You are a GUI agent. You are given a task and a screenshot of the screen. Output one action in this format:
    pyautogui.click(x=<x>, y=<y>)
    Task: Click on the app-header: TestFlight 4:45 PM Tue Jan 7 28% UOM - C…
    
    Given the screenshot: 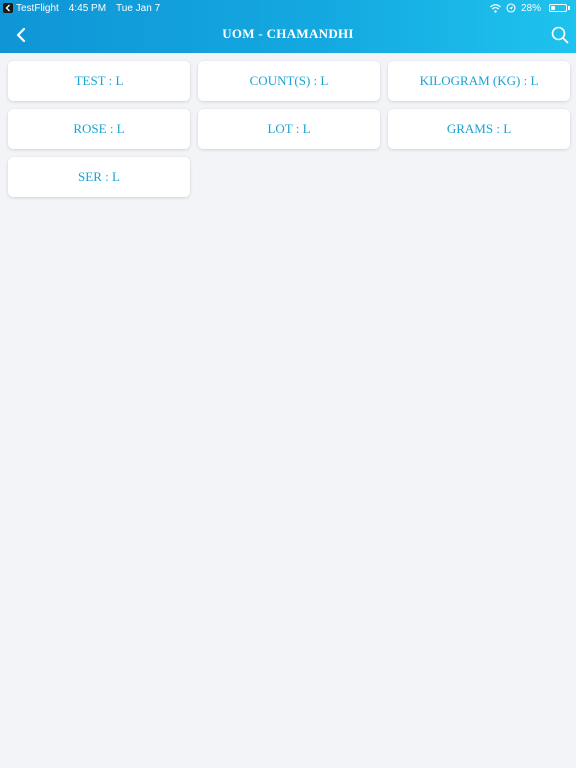 What is the action you would take?
    pyautogui.click(x=288, y=26)
    